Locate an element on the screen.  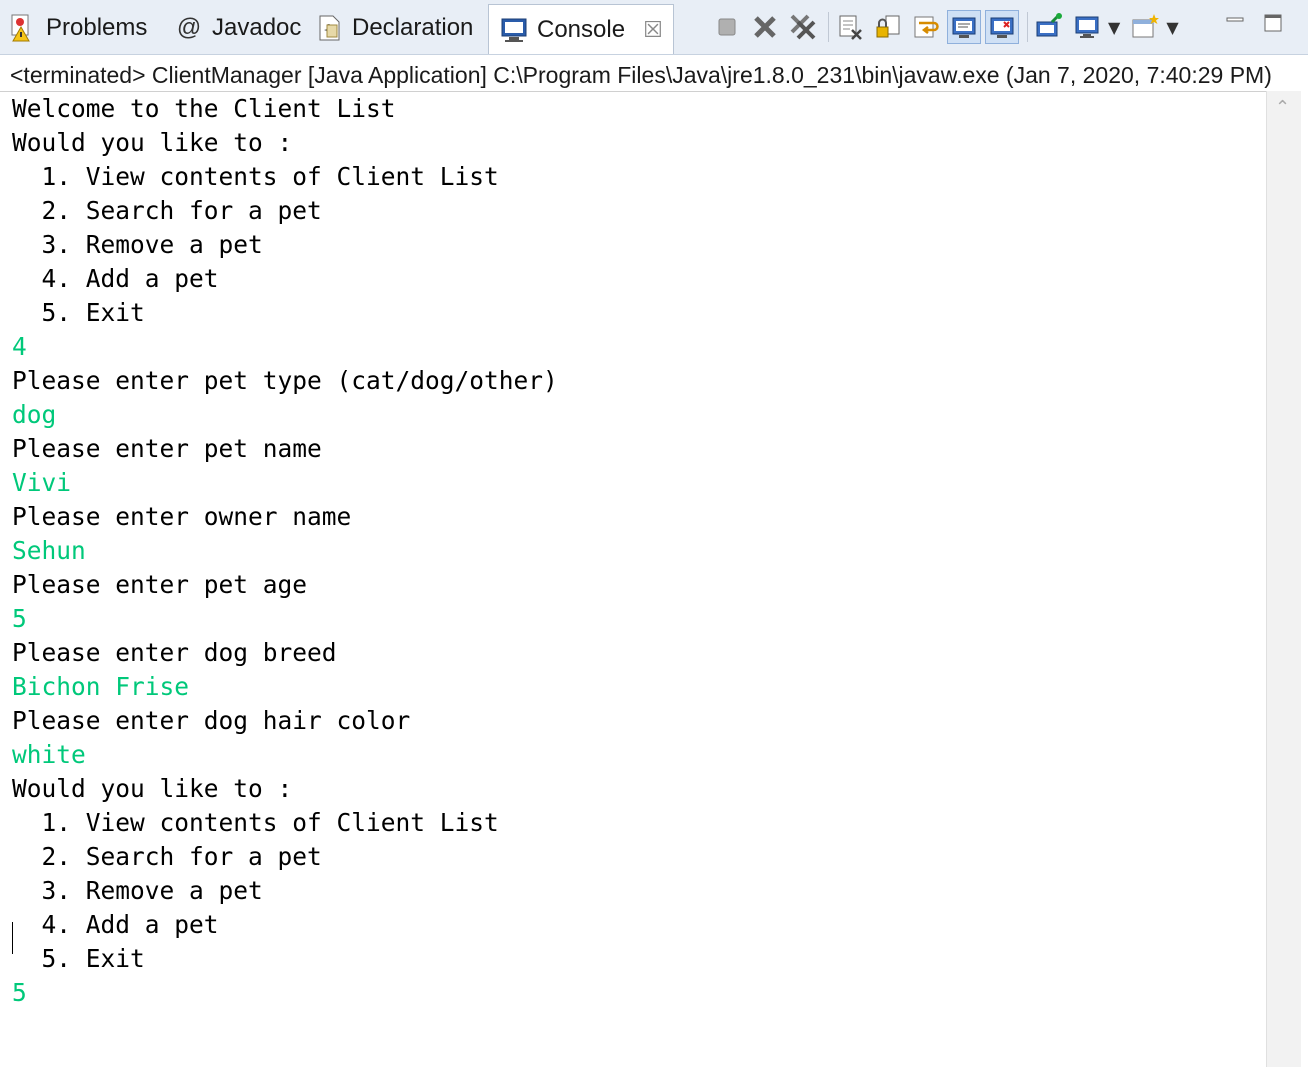
console-input-line: dog is located at coordinates (34, 414).